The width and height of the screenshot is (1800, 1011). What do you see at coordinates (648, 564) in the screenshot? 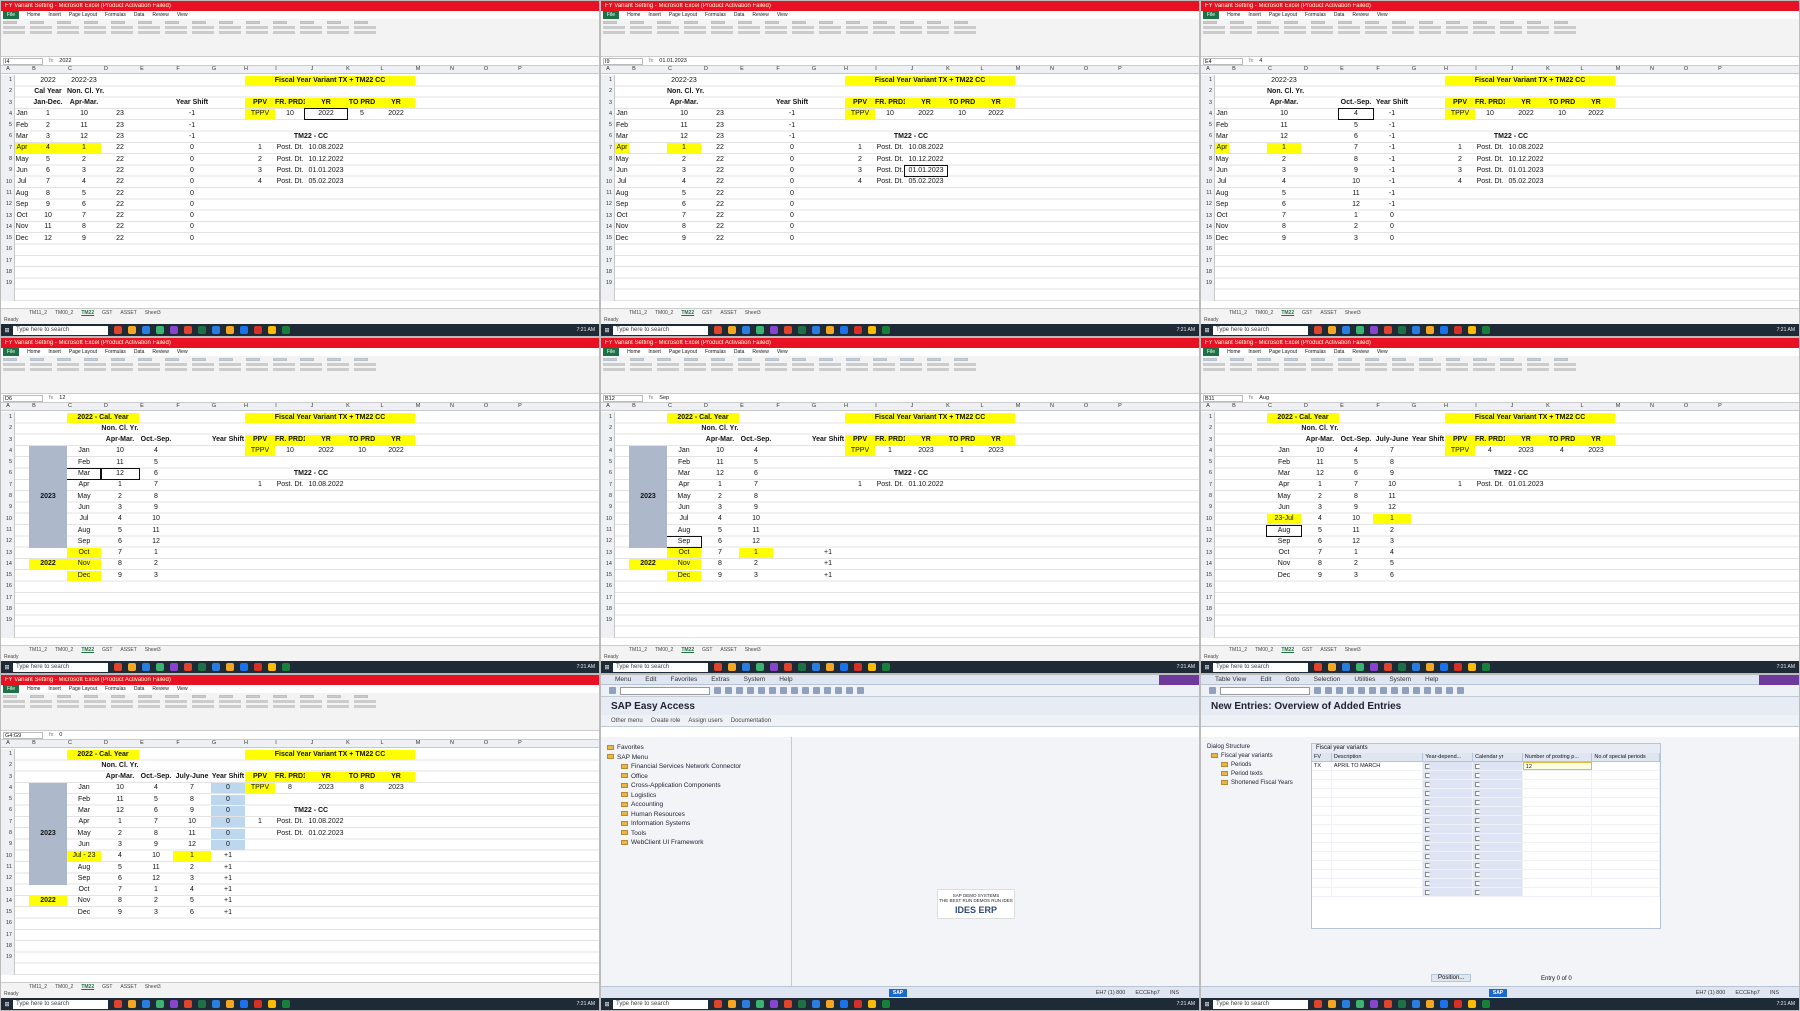
I see `year-label-2022: 2022` at bounding box center [648, 564].